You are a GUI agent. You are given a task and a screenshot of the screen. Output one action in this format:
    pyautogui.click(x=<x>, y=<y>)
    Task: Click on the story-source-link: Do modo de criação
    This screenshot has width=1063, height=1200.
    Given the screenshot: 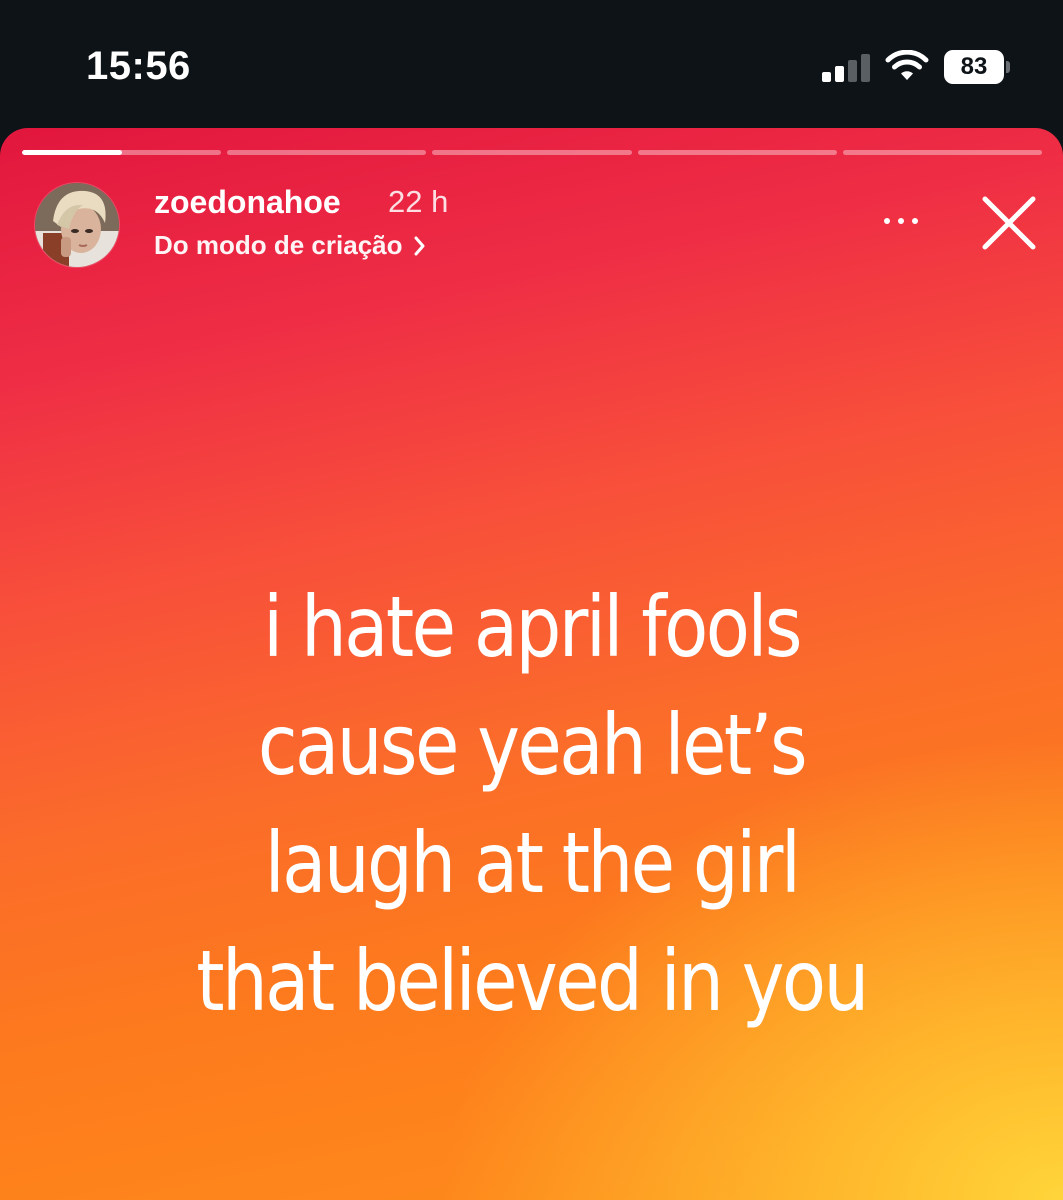 What is the action you would take?
    pyautogui.click(x=290, y=245)
    